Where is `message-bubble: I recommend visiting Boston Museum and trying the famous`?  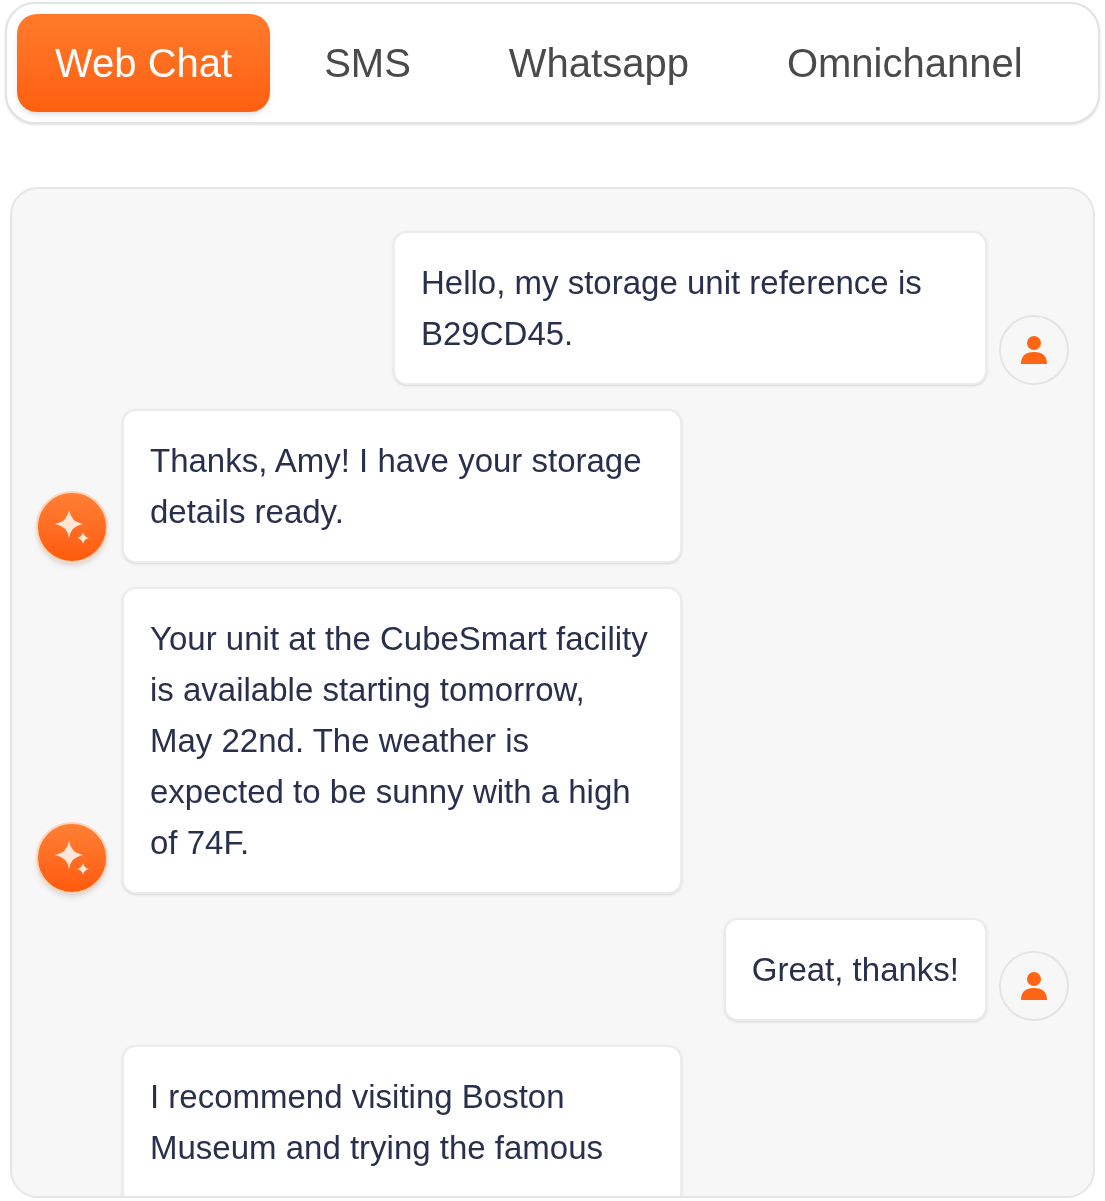 message-bubble: I recommend visiting Boston Museum and trying the famous is located at coordinates (402, 1120).